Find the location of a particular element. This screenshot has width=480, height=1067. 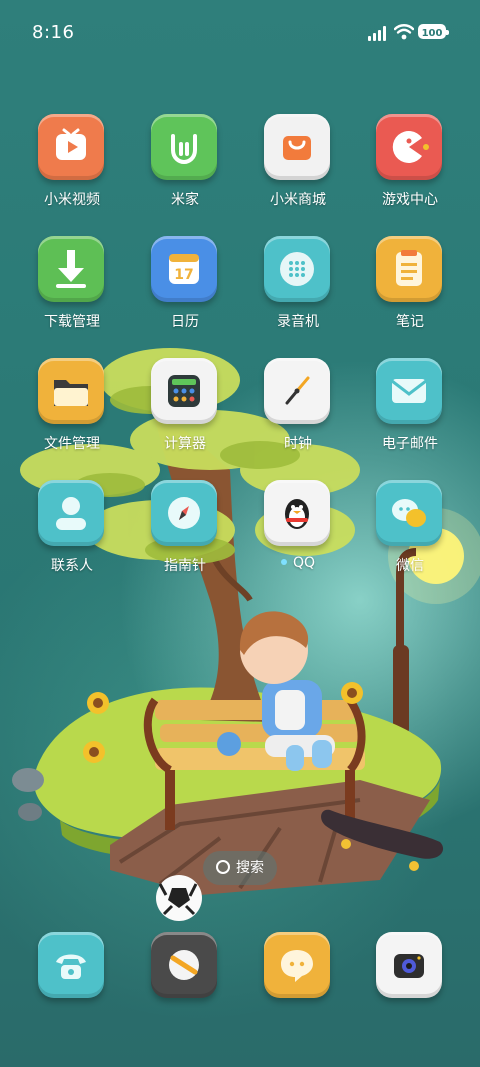

app-qq: QQ is located at coordinates (298, 535).